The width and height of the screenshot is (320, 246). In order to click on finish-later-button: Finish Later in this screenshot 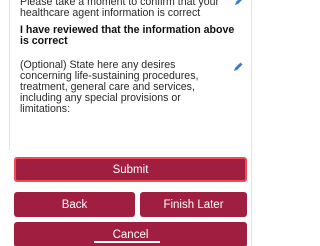, I will do `click(193, 204)`.